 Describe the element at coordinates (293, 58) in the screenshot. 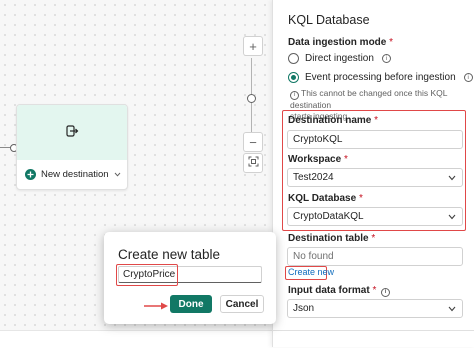

I see `radio-circle` at that location.